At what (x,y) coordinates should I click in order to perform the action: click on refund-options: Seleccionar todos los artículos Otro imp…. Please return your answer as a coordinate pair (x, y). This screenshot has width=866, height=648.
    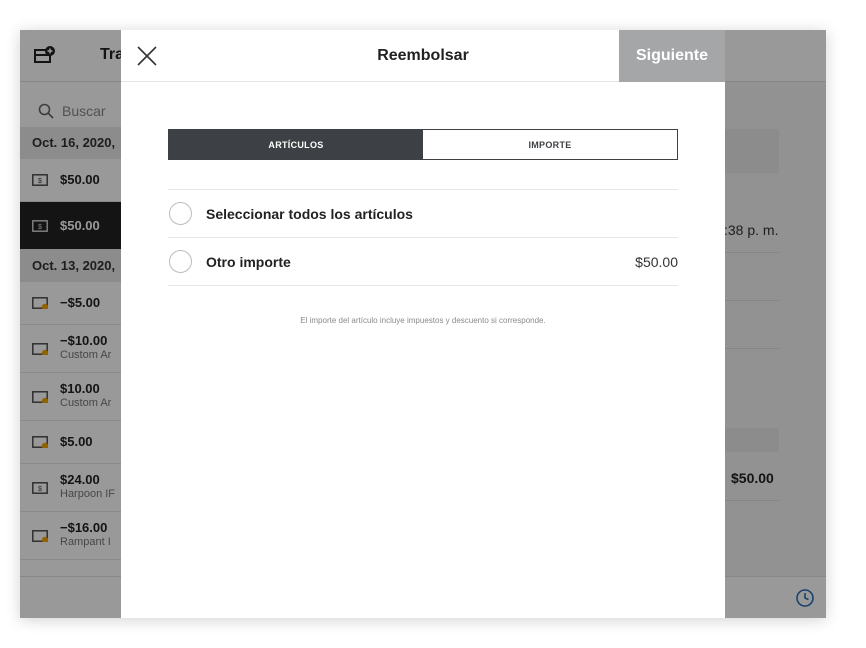
    Looking at the image, I should click on (423, 237).